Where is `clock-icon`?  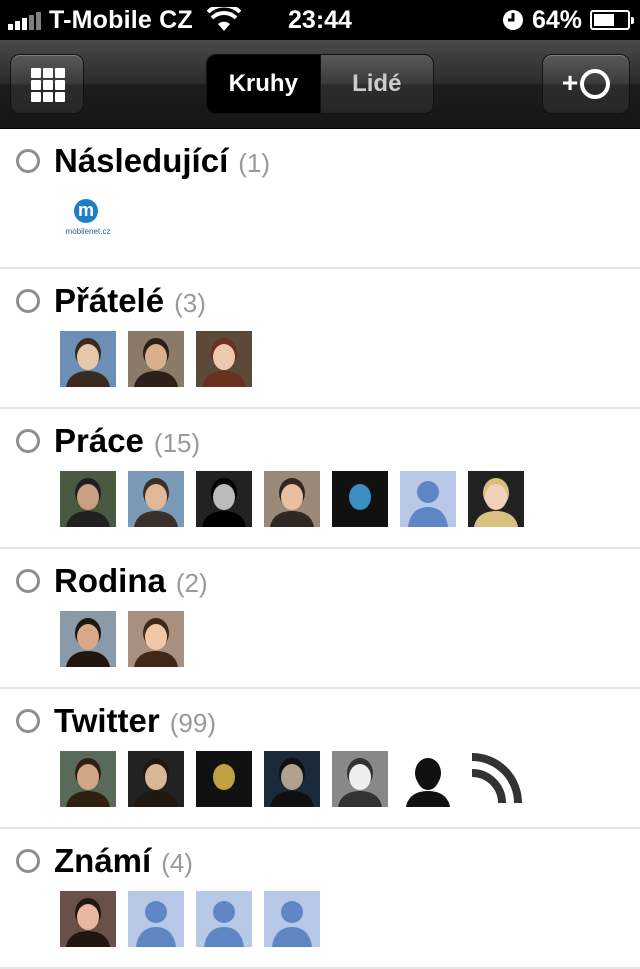
clock-icon is located at coordinates (512, 20).